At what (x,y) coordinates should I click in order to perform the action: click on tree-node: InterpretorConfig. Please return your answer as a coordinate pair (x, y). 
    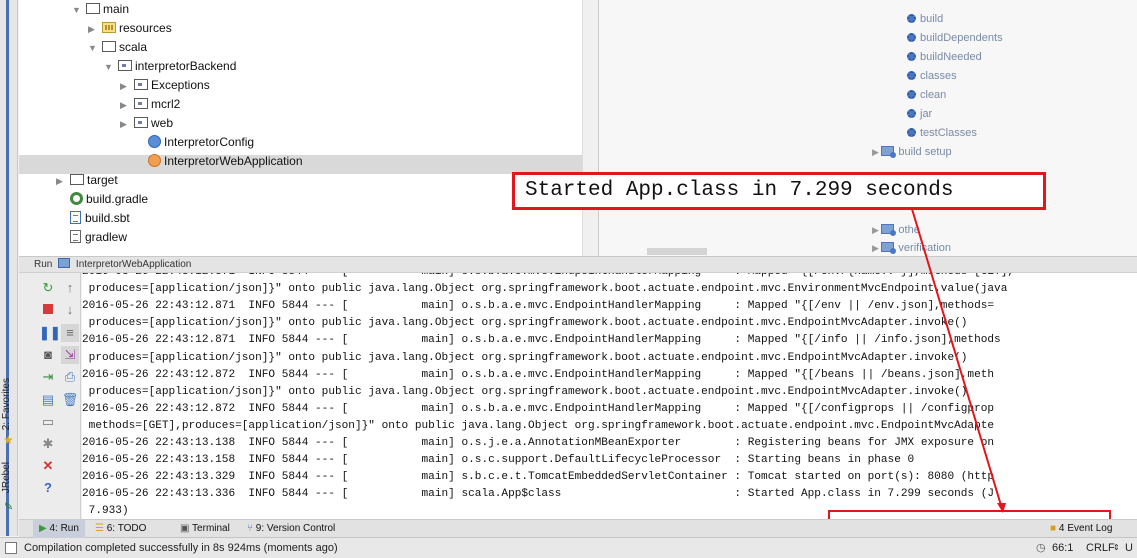
    Looking at the image, I should click on (194, 142).